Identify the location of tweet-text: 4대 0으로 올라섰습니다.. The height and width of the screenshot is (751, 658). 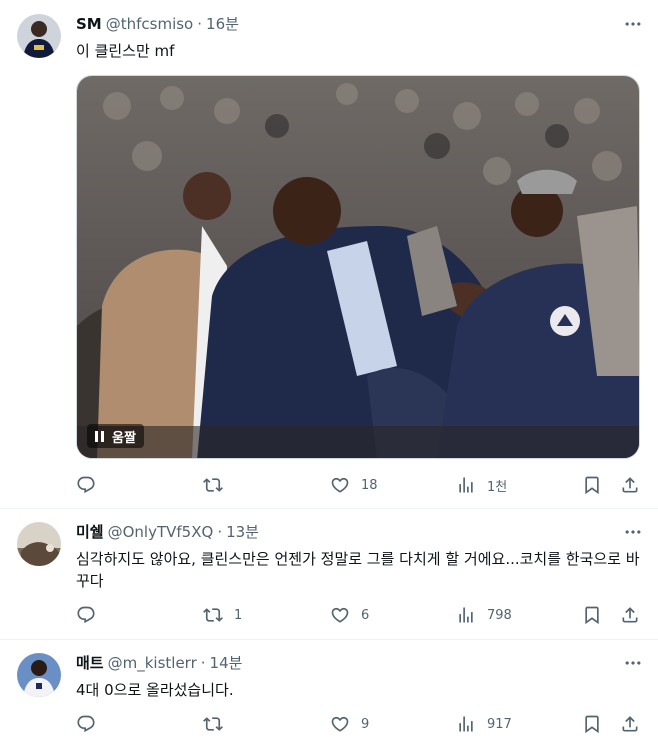
(155, 690).